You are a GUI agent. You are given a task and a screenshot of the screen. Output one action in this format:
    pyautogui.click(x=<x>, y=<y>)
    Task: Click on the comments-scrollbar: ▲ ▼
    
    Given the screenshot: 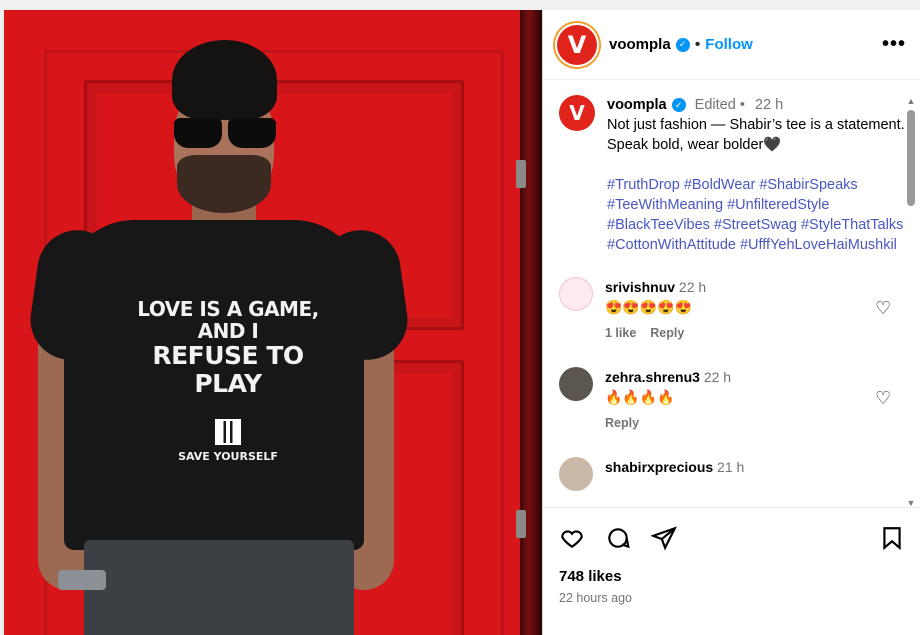 What is the action you would take?
    pyautogui.click(x=911, y=302)
    